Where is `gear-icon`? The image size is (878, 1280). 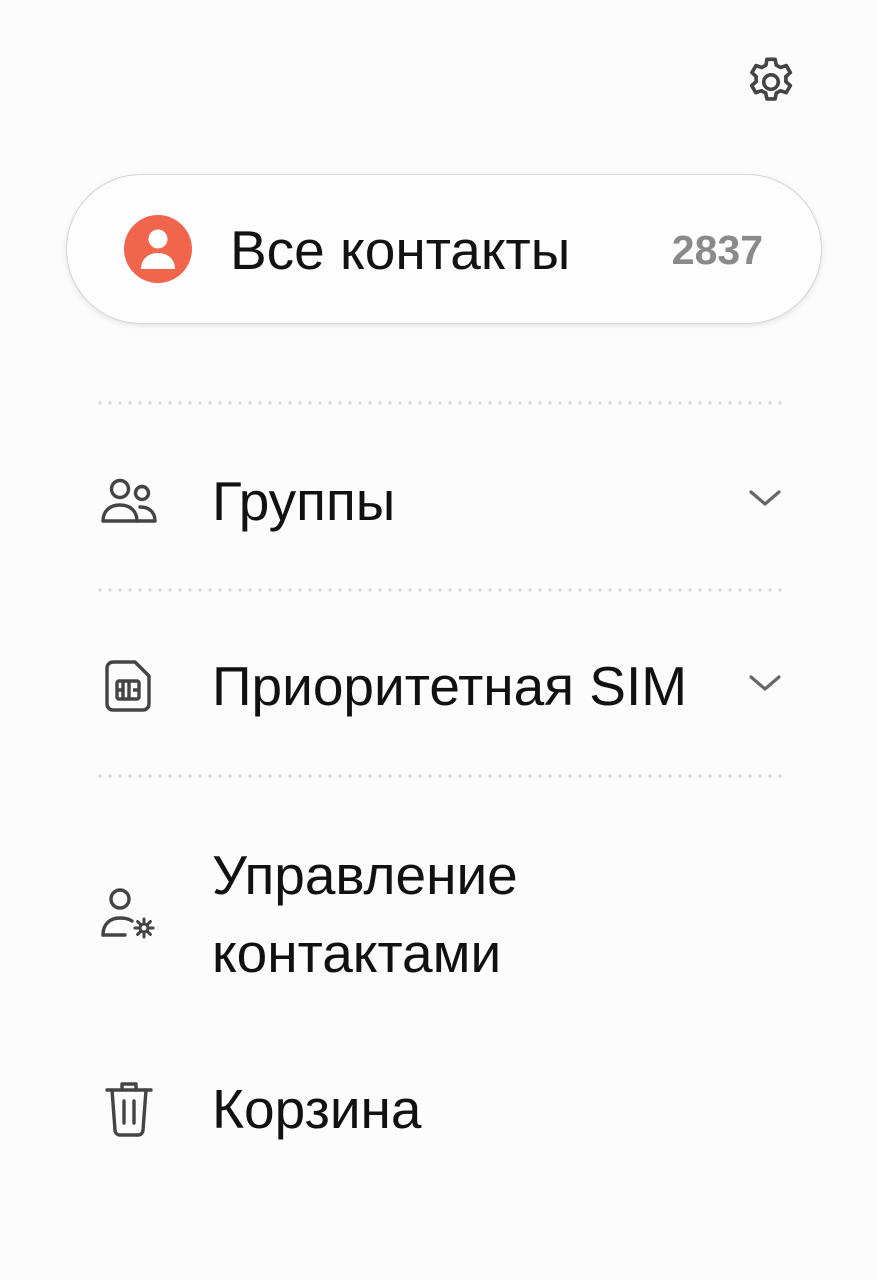
gear-icon is located at coordinates (771, 79).